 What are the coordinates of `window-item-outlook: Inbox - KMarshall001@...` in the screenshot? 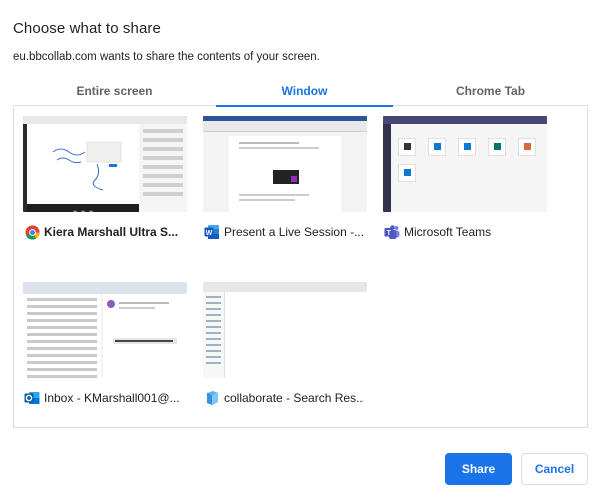 It's located at (100, 348).